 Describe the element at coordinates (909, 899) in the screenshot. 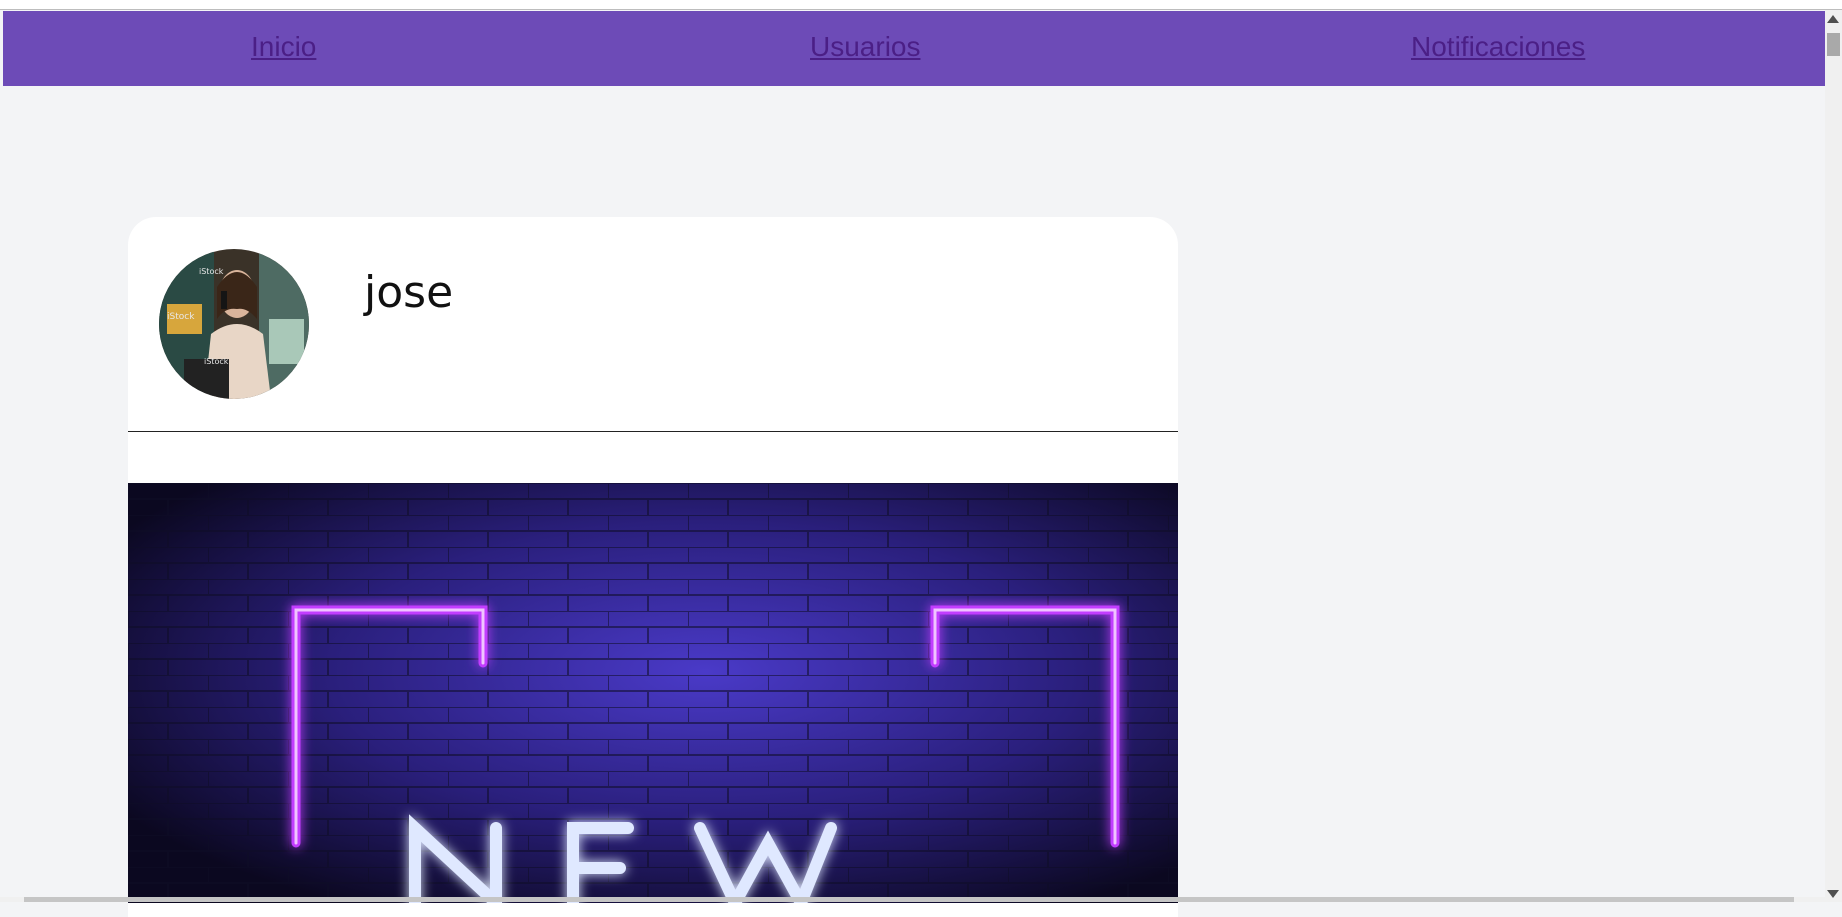

I see `horizontal-scroll-thumb` at that location.